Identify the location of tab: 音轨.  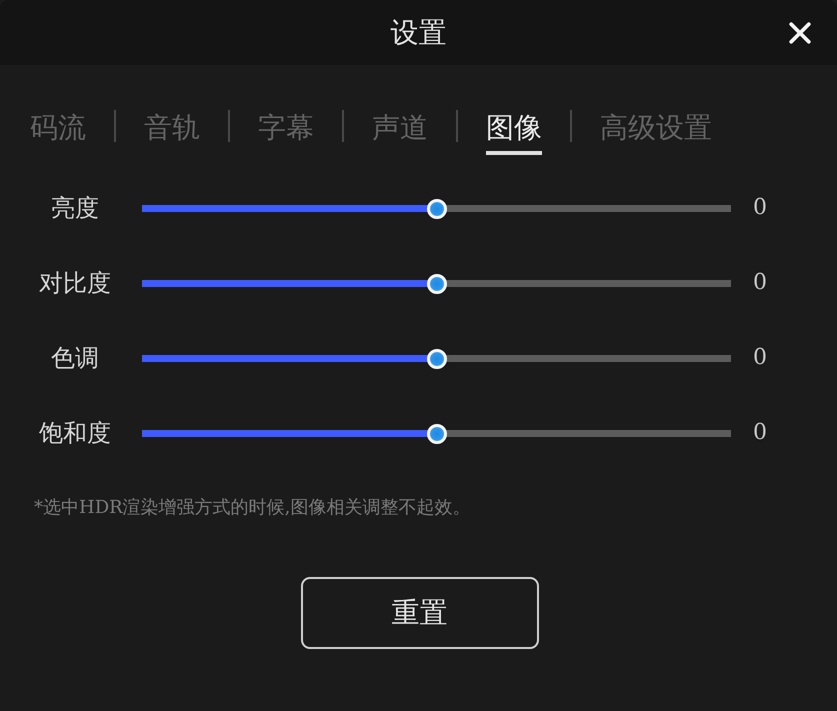
(172, 133).